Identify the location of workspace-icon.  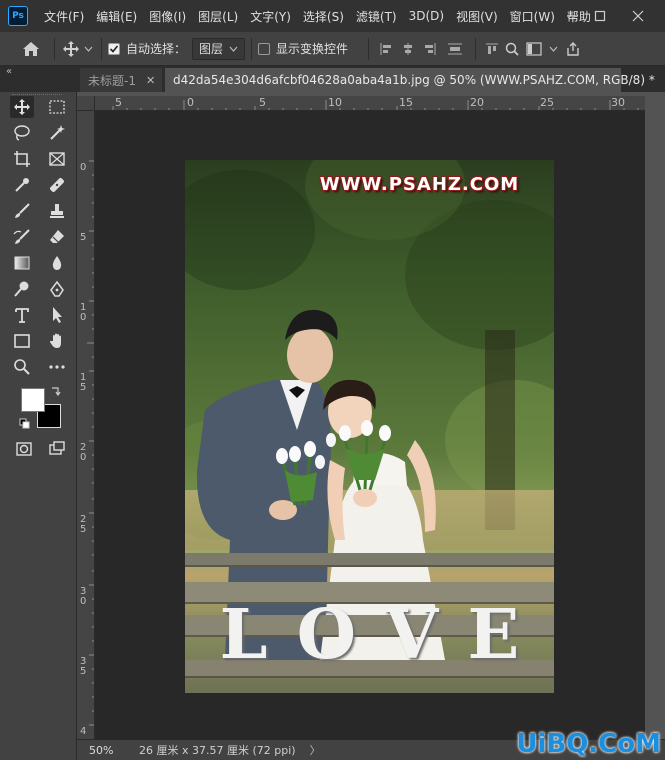
(534, 48).